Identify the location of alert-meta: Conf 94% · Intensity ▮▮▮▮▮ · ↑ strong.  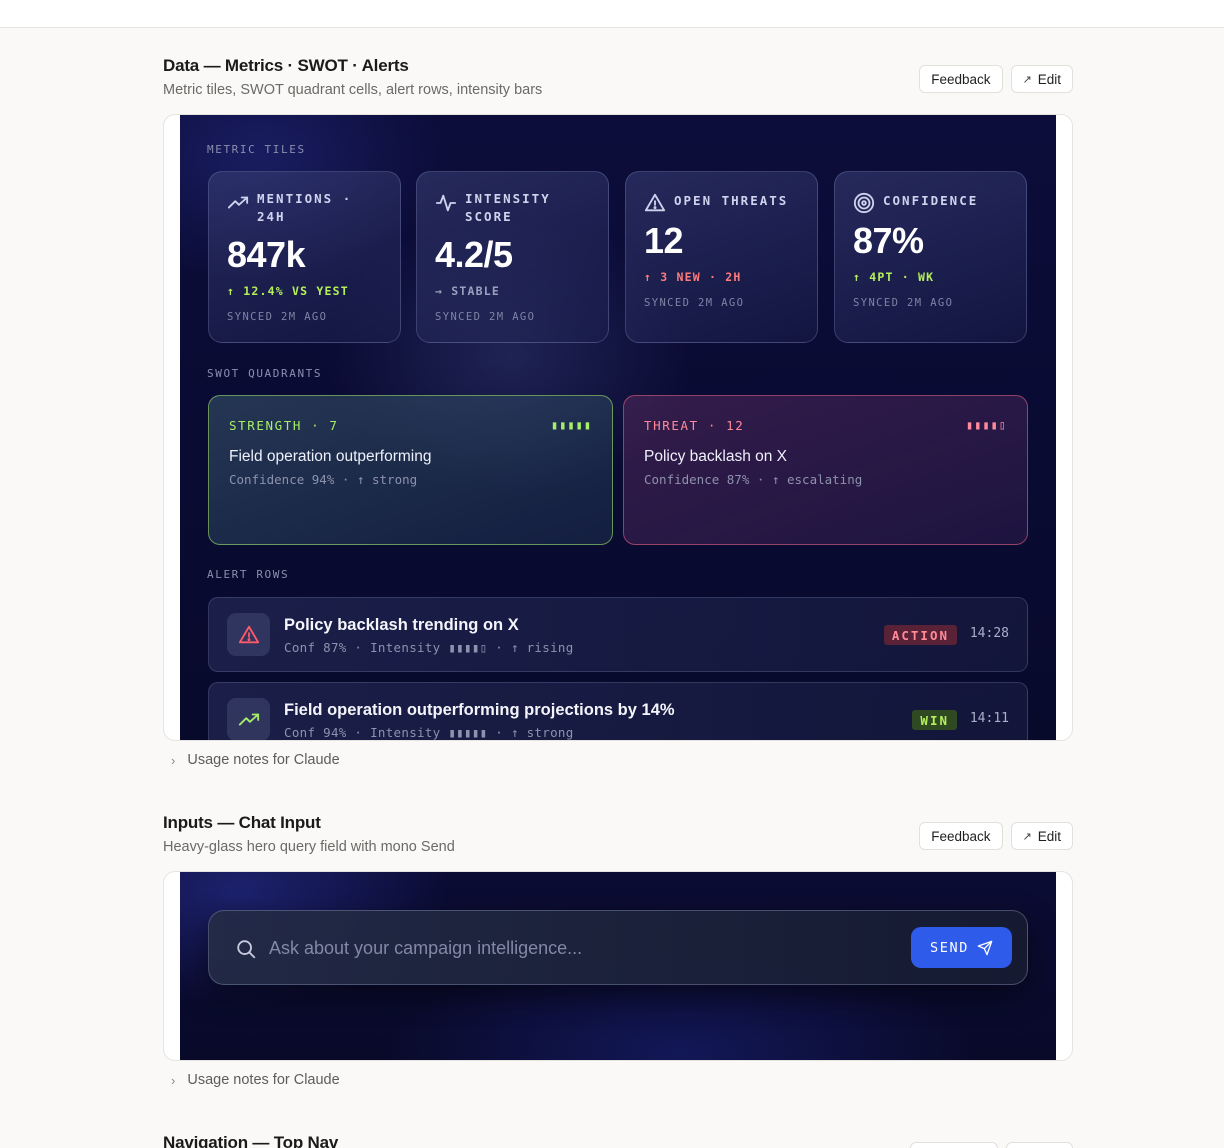
(429, 732).